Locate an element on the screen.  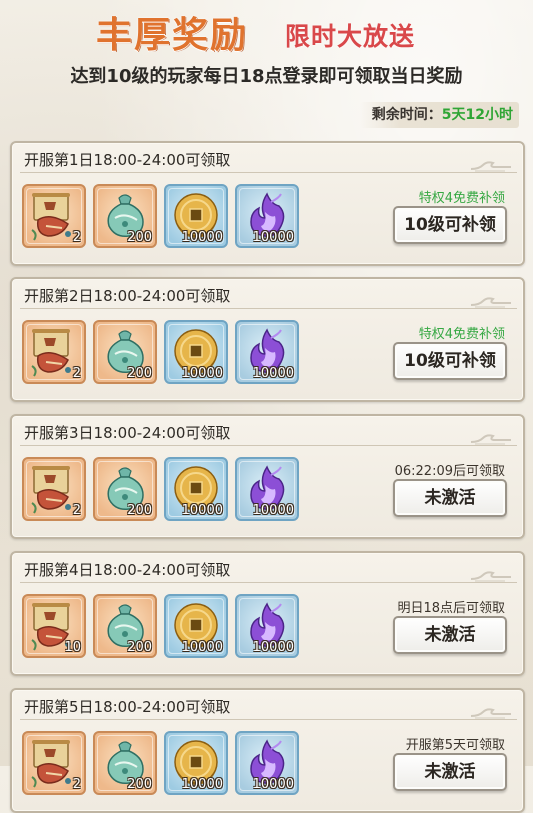
claim-status: 开服第5天可领取 is located at coordinates (455, 745).